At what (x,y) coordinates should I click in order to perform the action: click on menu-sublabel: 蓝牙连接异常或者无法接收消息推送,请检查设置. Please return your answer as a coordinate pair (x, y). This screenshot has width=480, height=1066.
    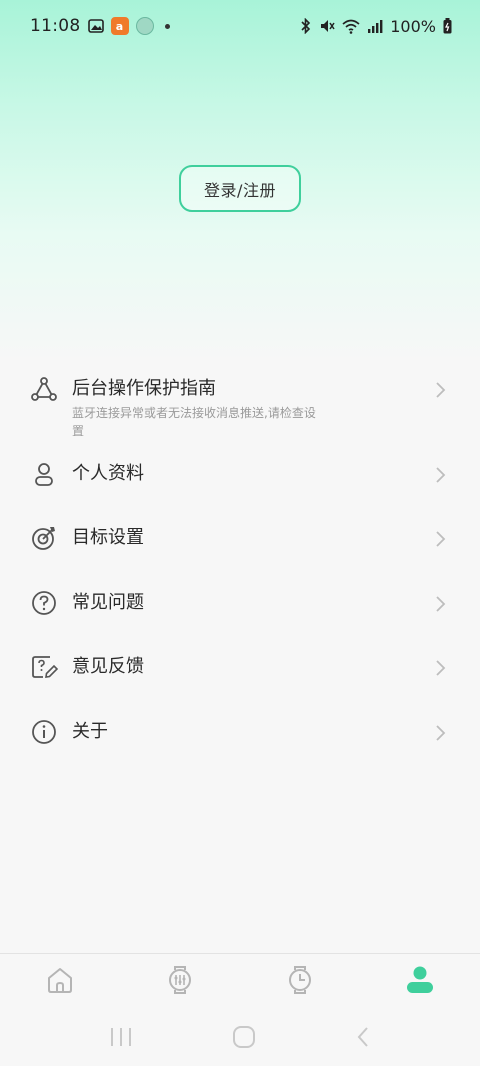
    Looking at the image, I should click on (194, 422).